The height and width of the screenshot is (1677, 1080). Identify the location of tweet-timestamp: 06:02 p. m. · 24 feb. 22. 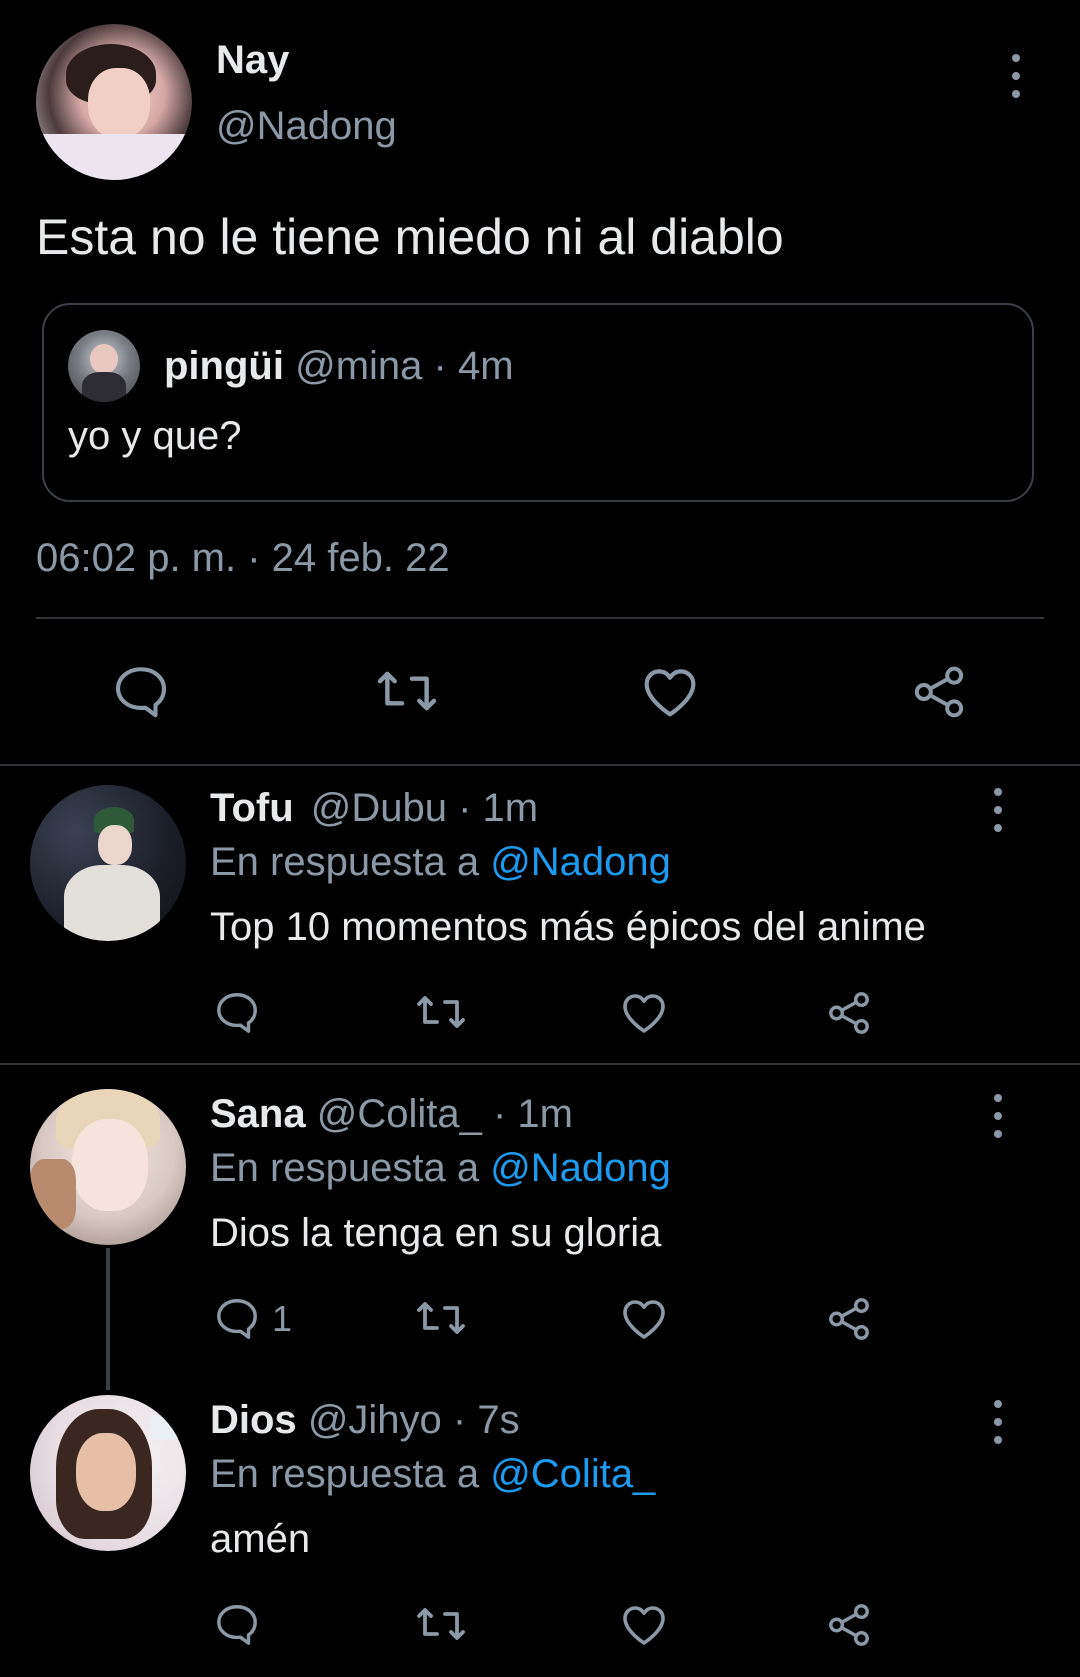
(243, 558).